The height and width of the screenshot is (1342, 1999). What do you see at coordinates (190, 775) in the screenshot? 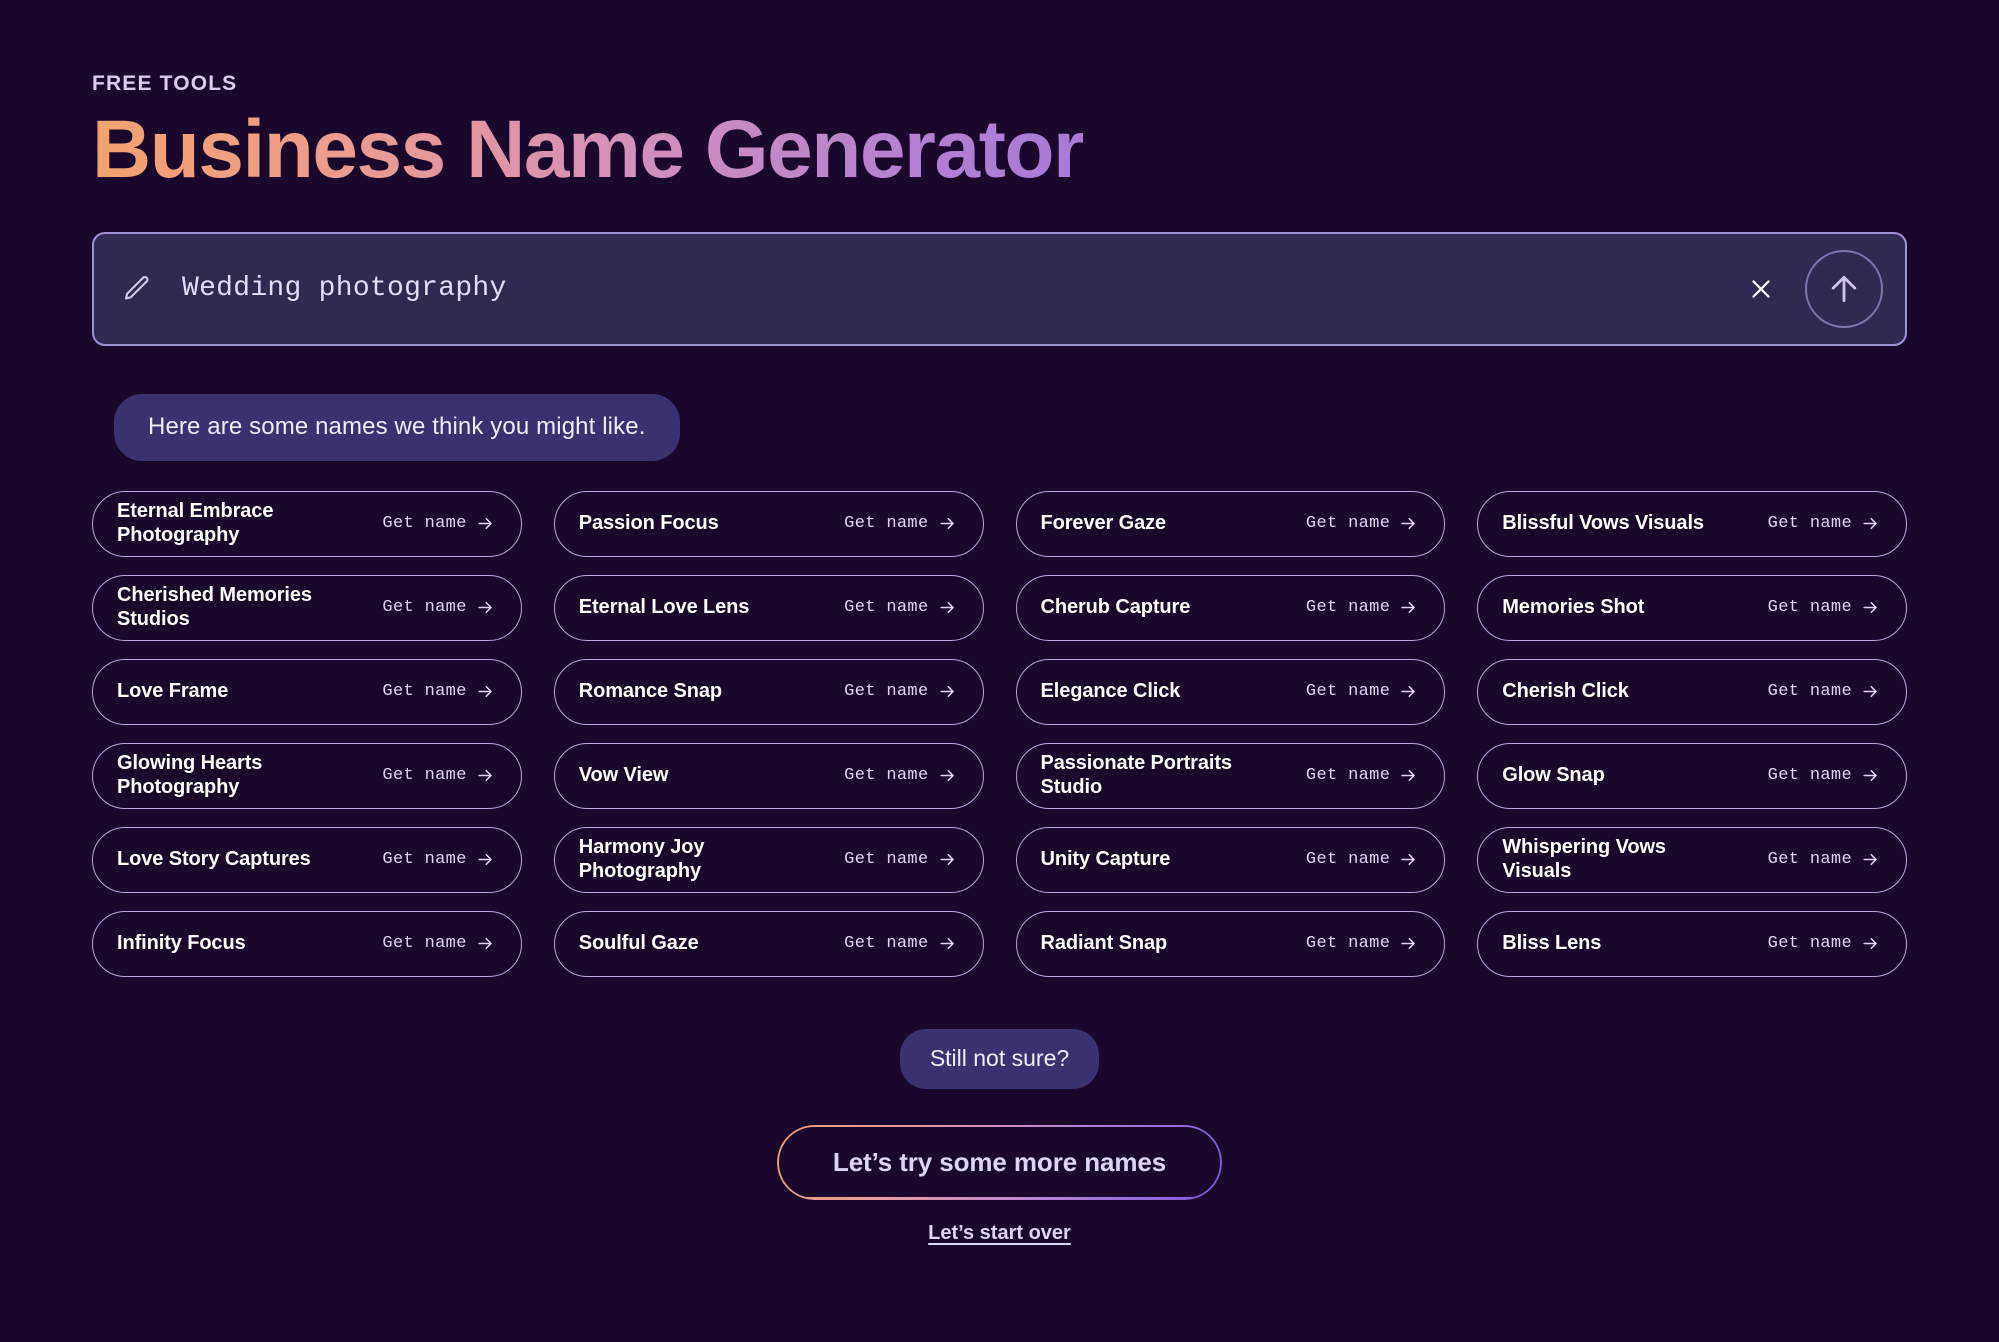
I see `name-card-label: Glowing Hearts Photography` at bounding box center [190, 775].